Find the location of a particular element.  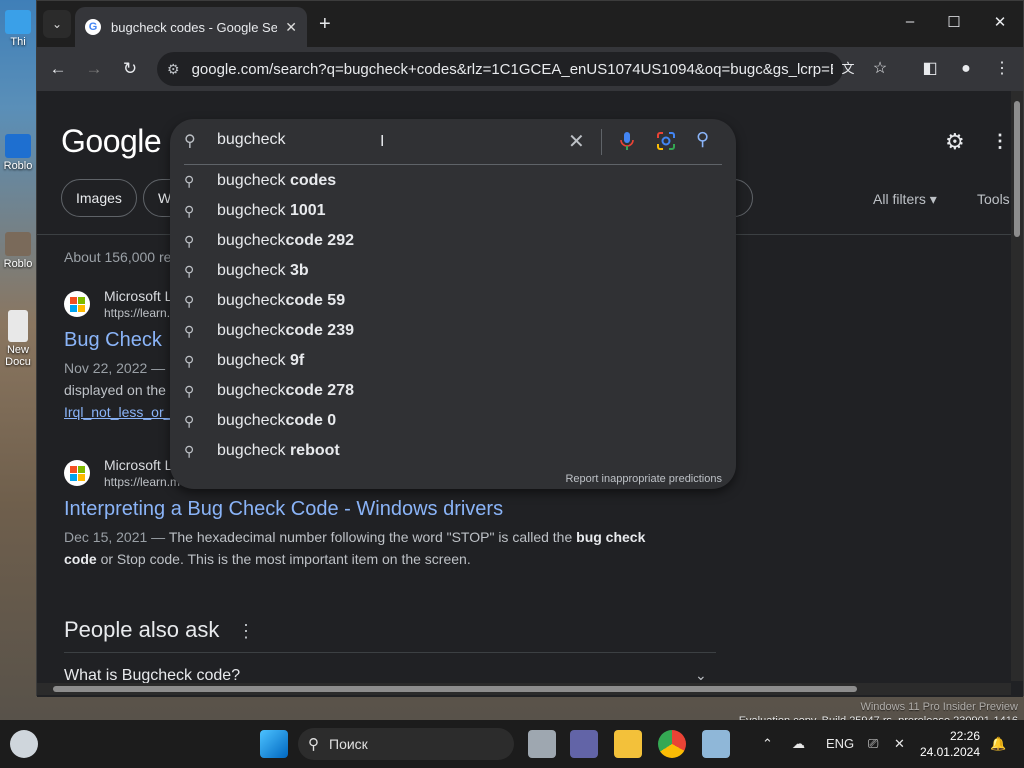

suggestion-item: ⚲ bugcheck 1001 is located at coordinates (453, 212).